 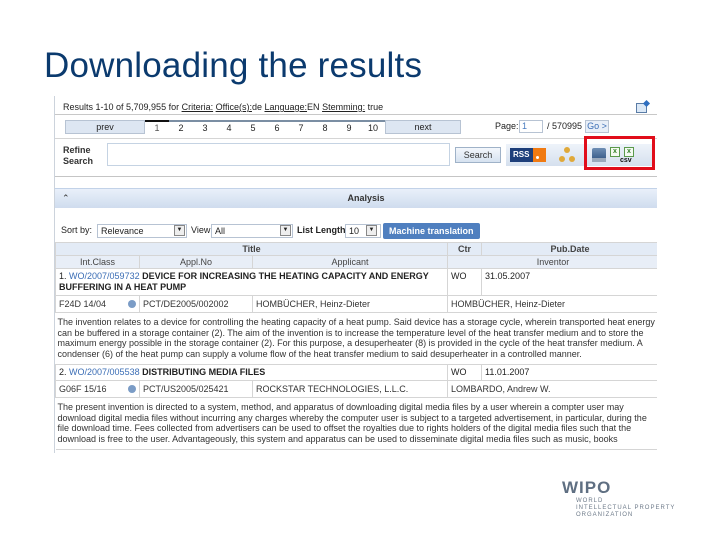 What do you see at coordinates (97, 304) in the screenshot?
I see `result-intclass: F24D 14/04` at bounding box center [97, 304].